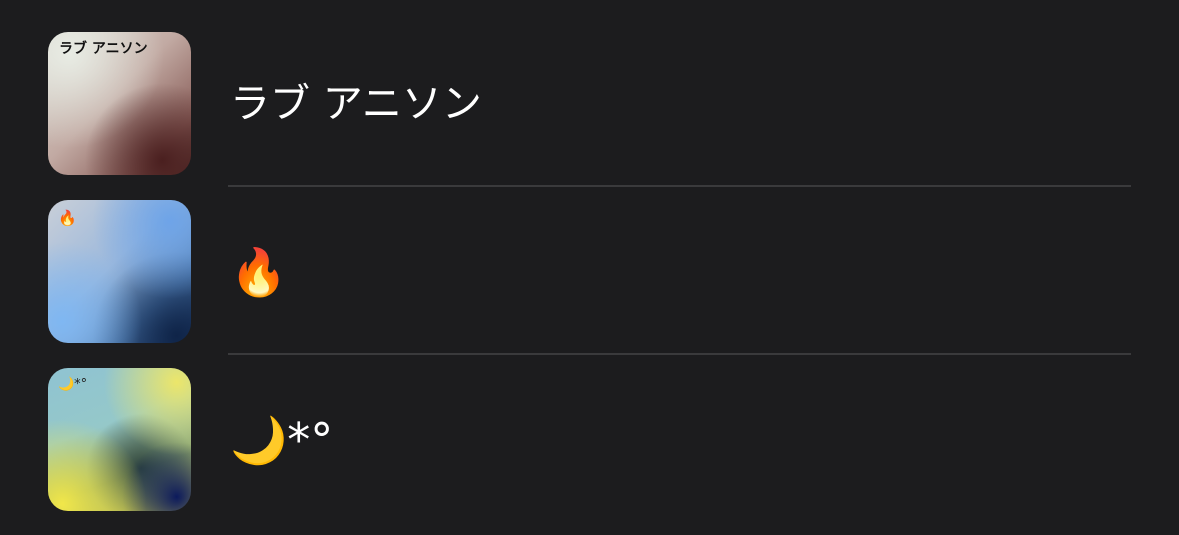  What do you see at coordinates (119, 103) in the screenshot?
I see `playlist-artwork: ラブ アニソン` at bounding box center [119, 103].